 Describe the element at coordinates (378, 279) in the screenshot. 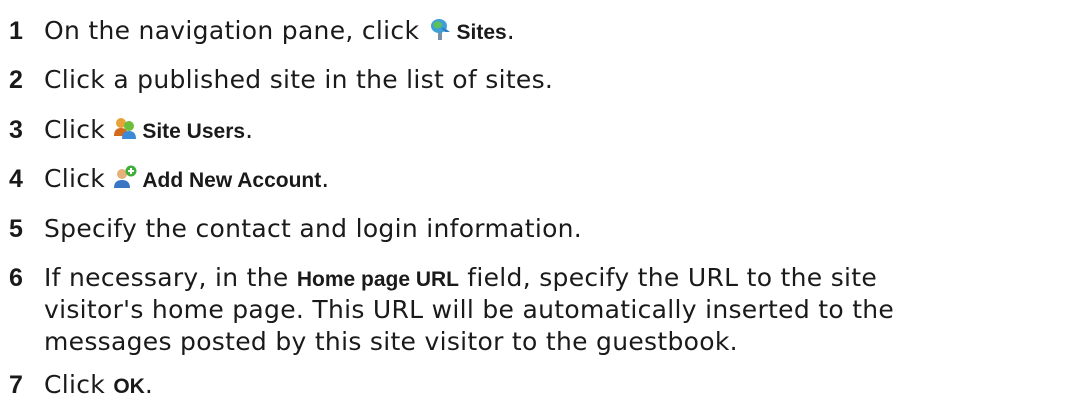

I see `ui-label-home-page-url: Home page URL` at that location.